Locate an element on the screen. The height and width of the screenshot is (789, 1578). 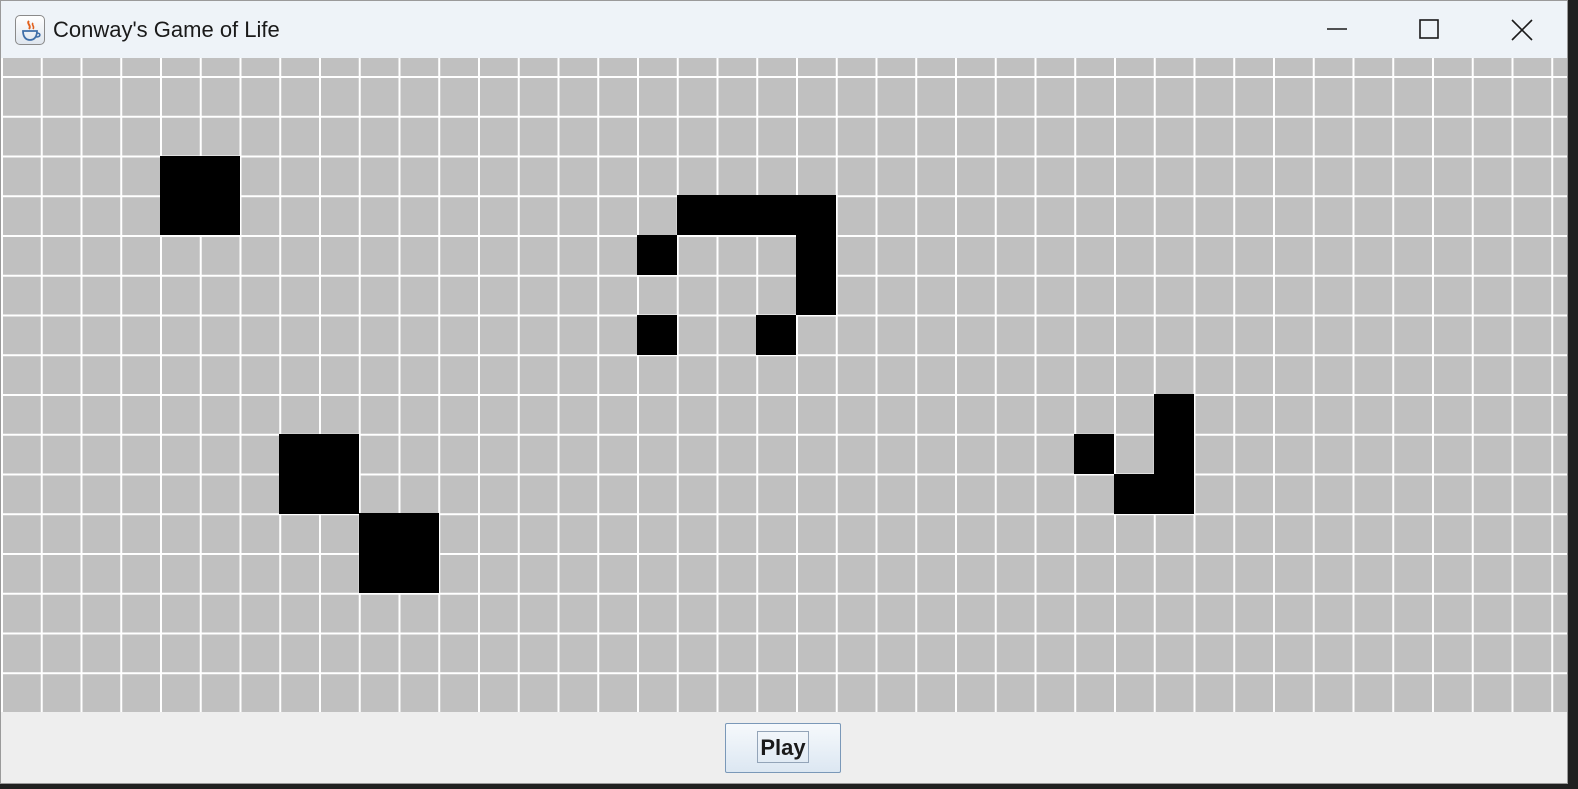
java-cup-icon is located at coordinates (30, 30).